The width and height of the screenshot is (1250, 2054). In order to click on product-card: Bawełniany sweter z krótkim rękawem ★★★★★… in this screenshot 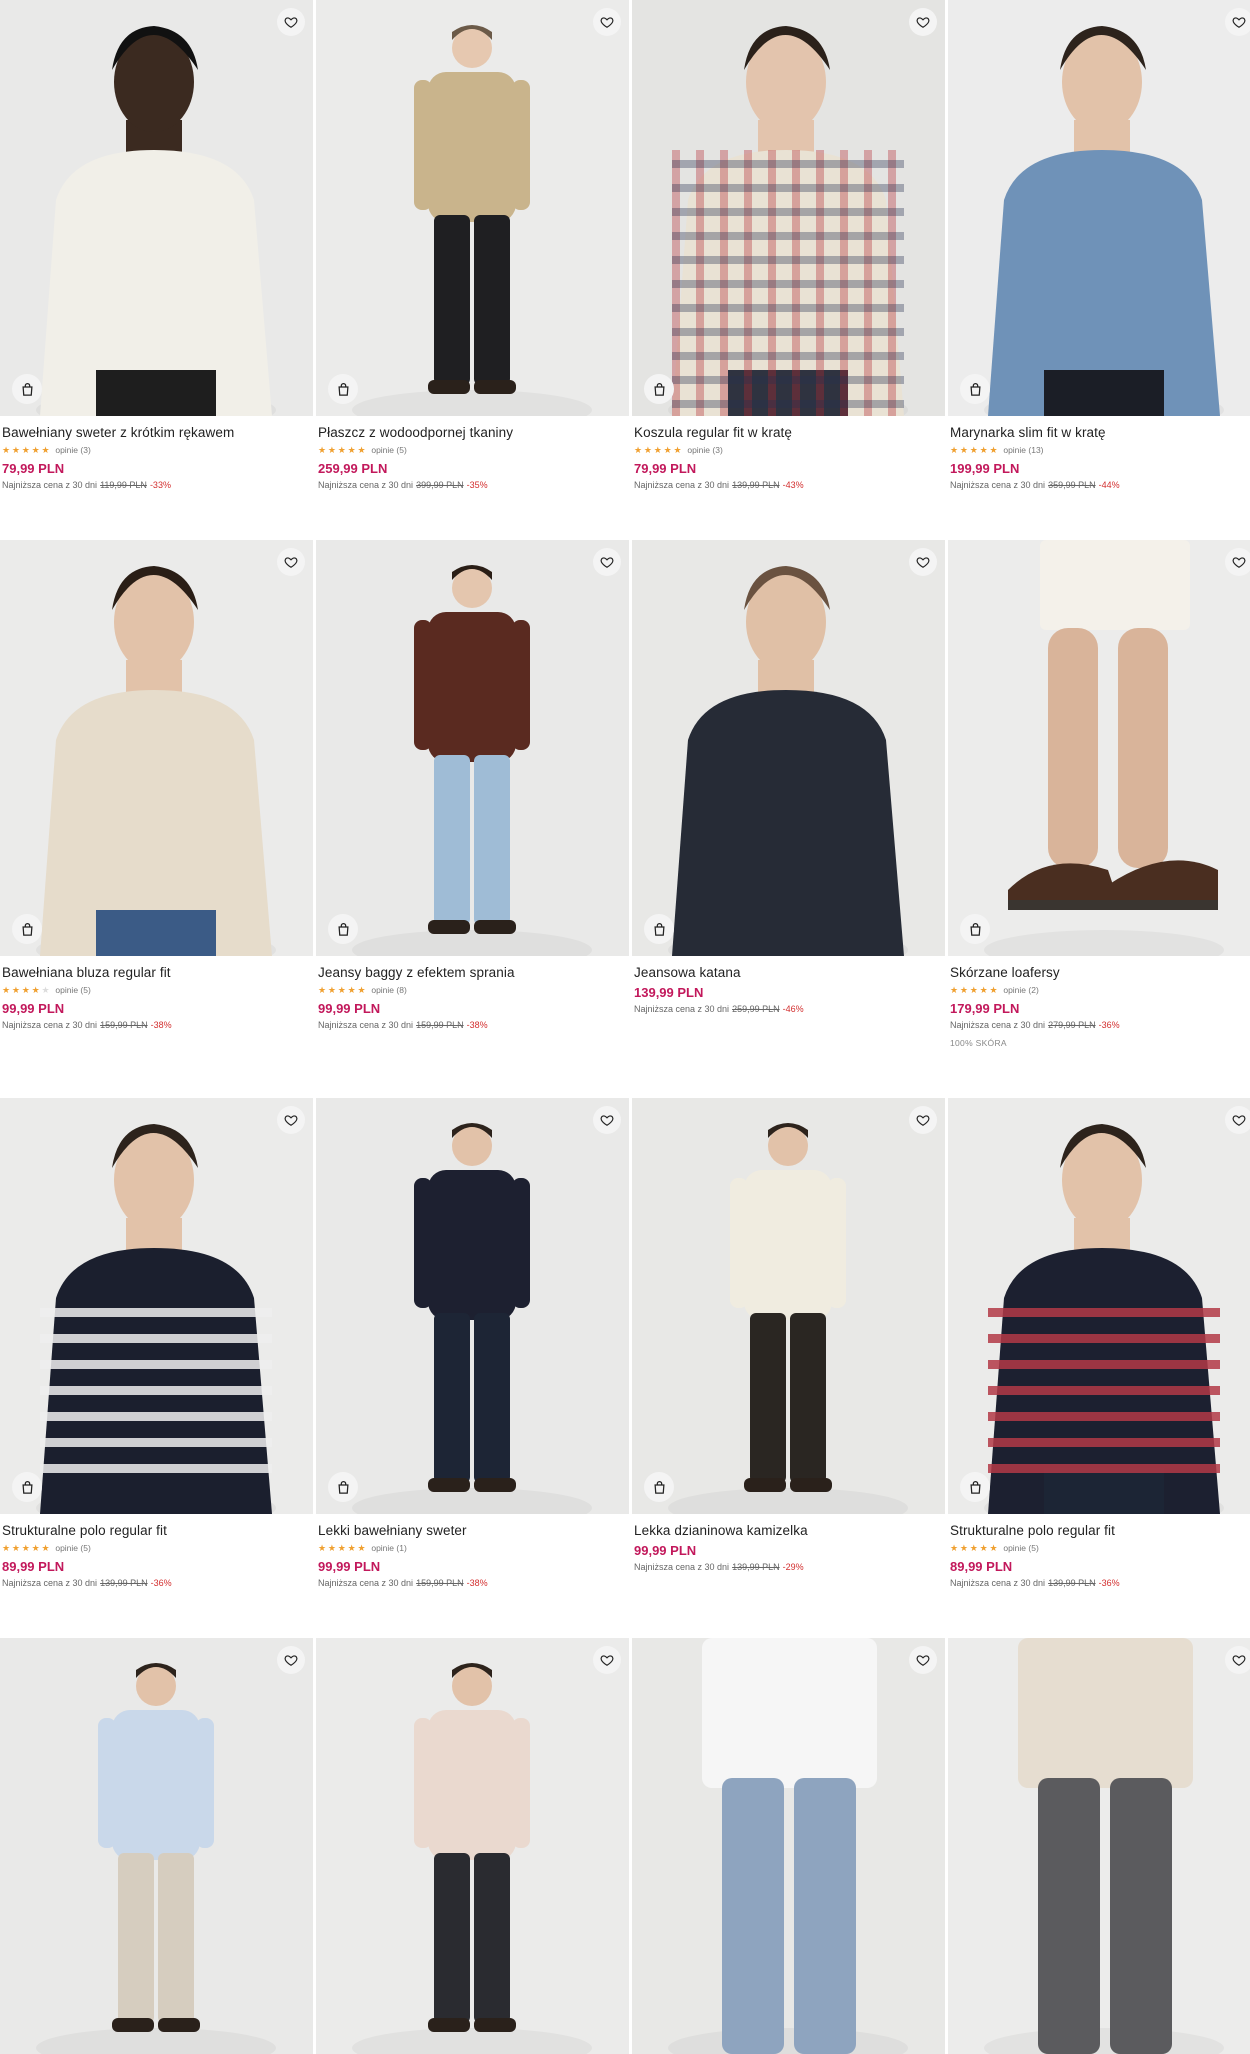, I will do `click(156, 245)`.